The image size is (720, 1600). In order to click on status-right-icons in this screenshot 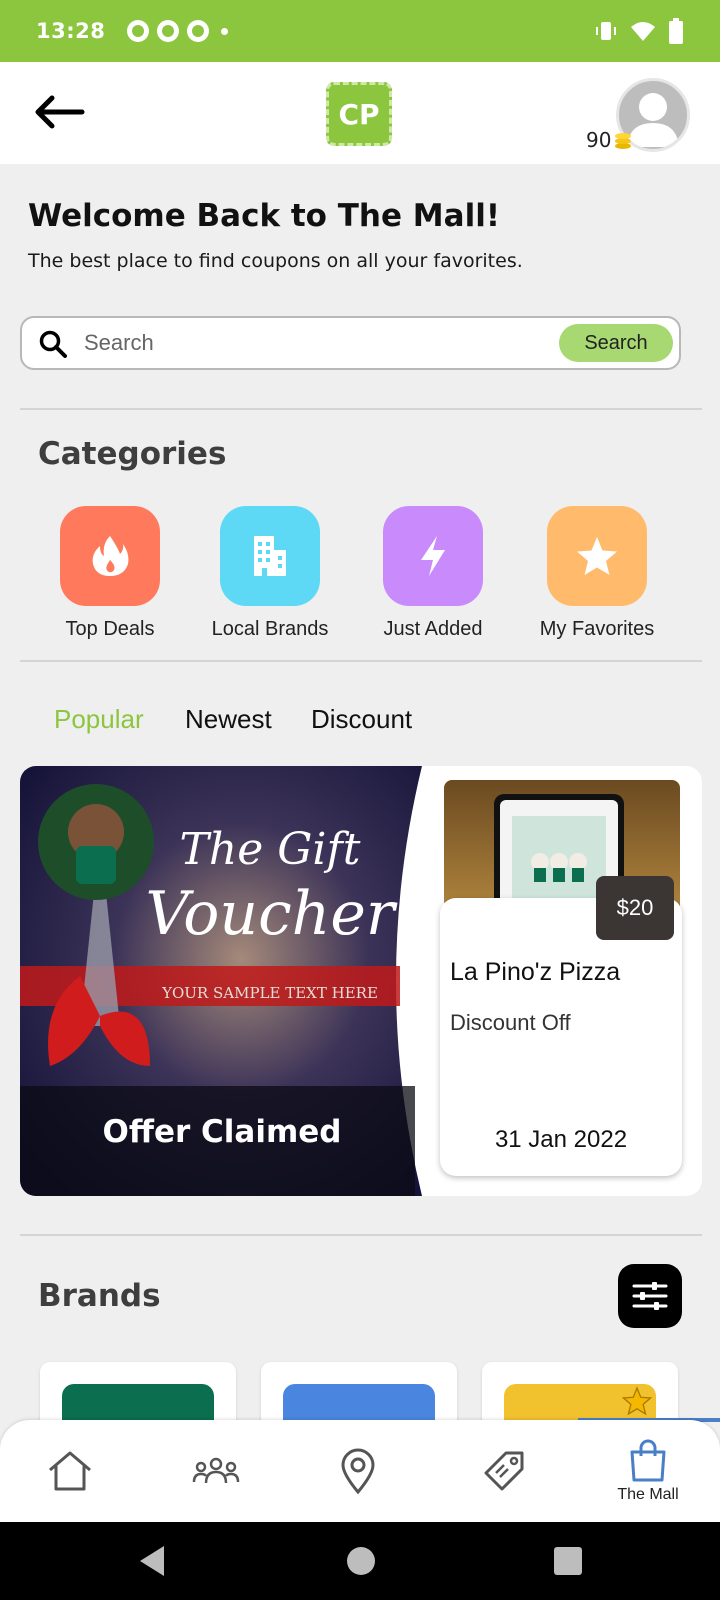, I will do `click(639, 31)`.